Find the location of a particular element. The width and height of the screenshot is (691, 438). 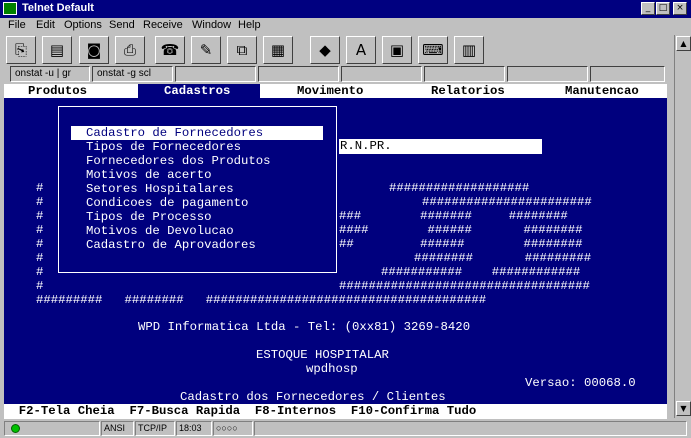

submenu-item-cadastro-aprovadores: Cadastro de Aprovadores is located at coordinates (171, 245).